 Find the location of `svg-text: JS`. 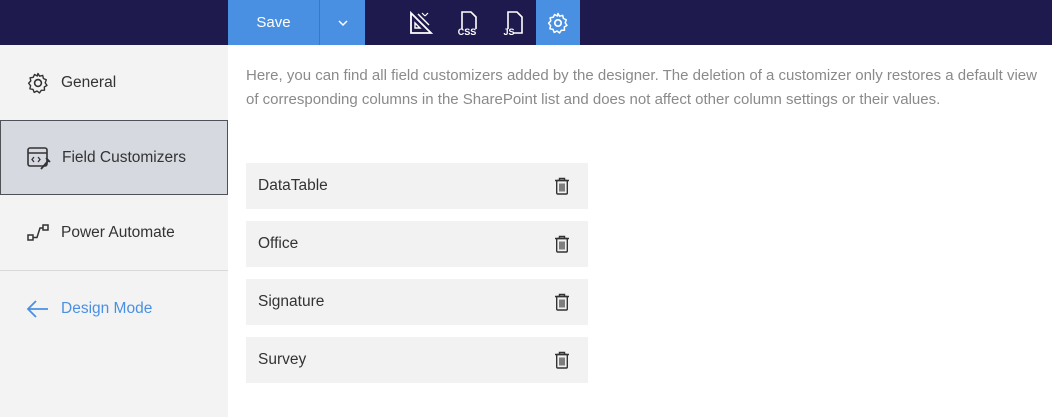

svg-text: JS is located at coordinates (508, 32).